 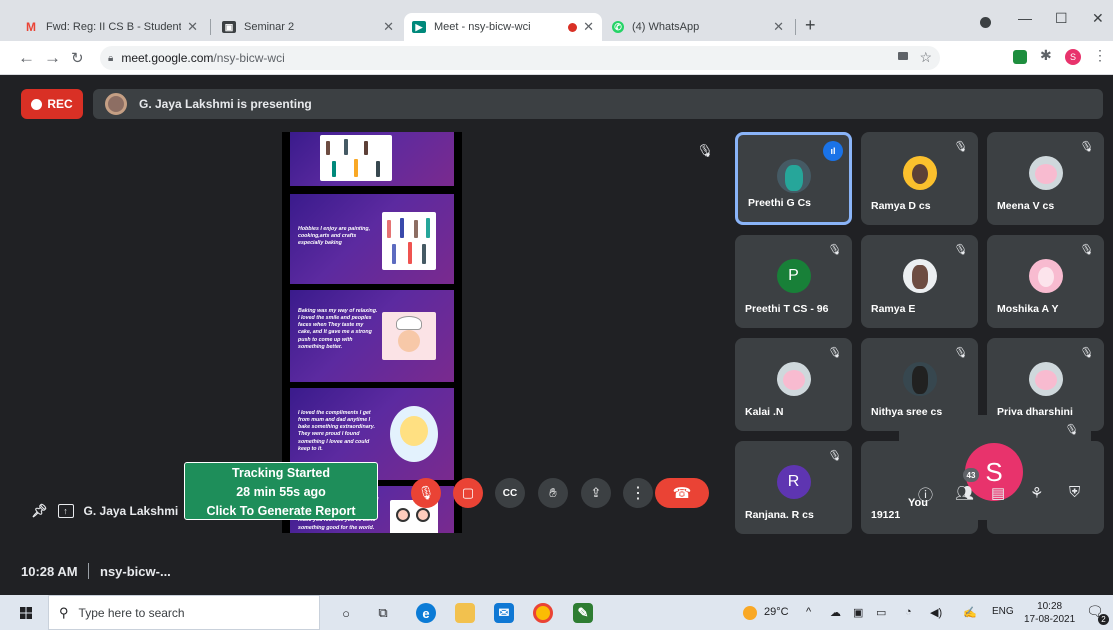 What do you see at coordinates (468, 493) in the screenshot?
I see `camera-toggle-button: ▢` at bounding box center [468, 493].